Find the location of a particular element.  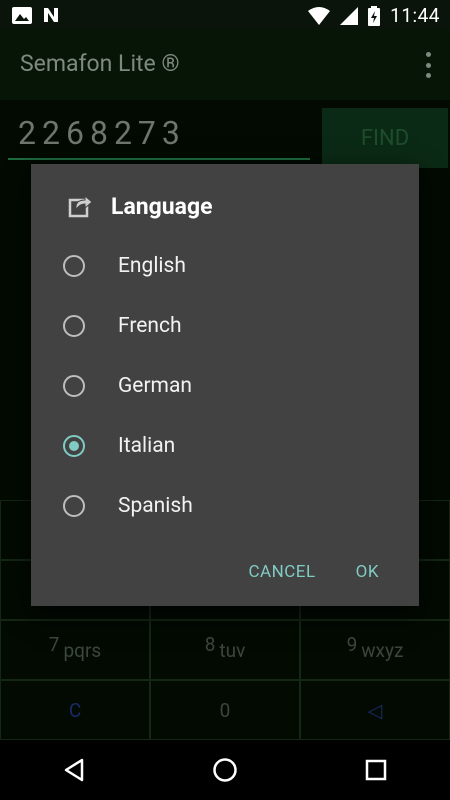

key-7: 7 pqrs is located at coordinates (75, 650).